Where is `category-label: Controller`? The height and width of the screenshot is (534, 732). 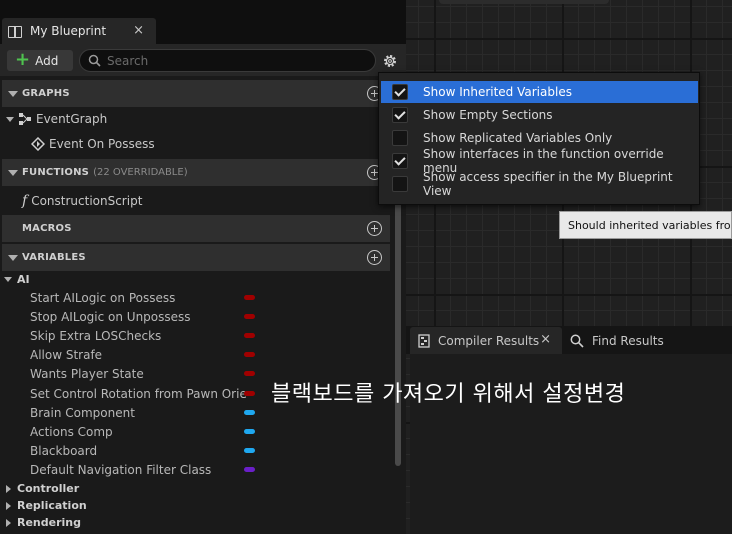 category-label: Controller is located at coordinates (48, 488).